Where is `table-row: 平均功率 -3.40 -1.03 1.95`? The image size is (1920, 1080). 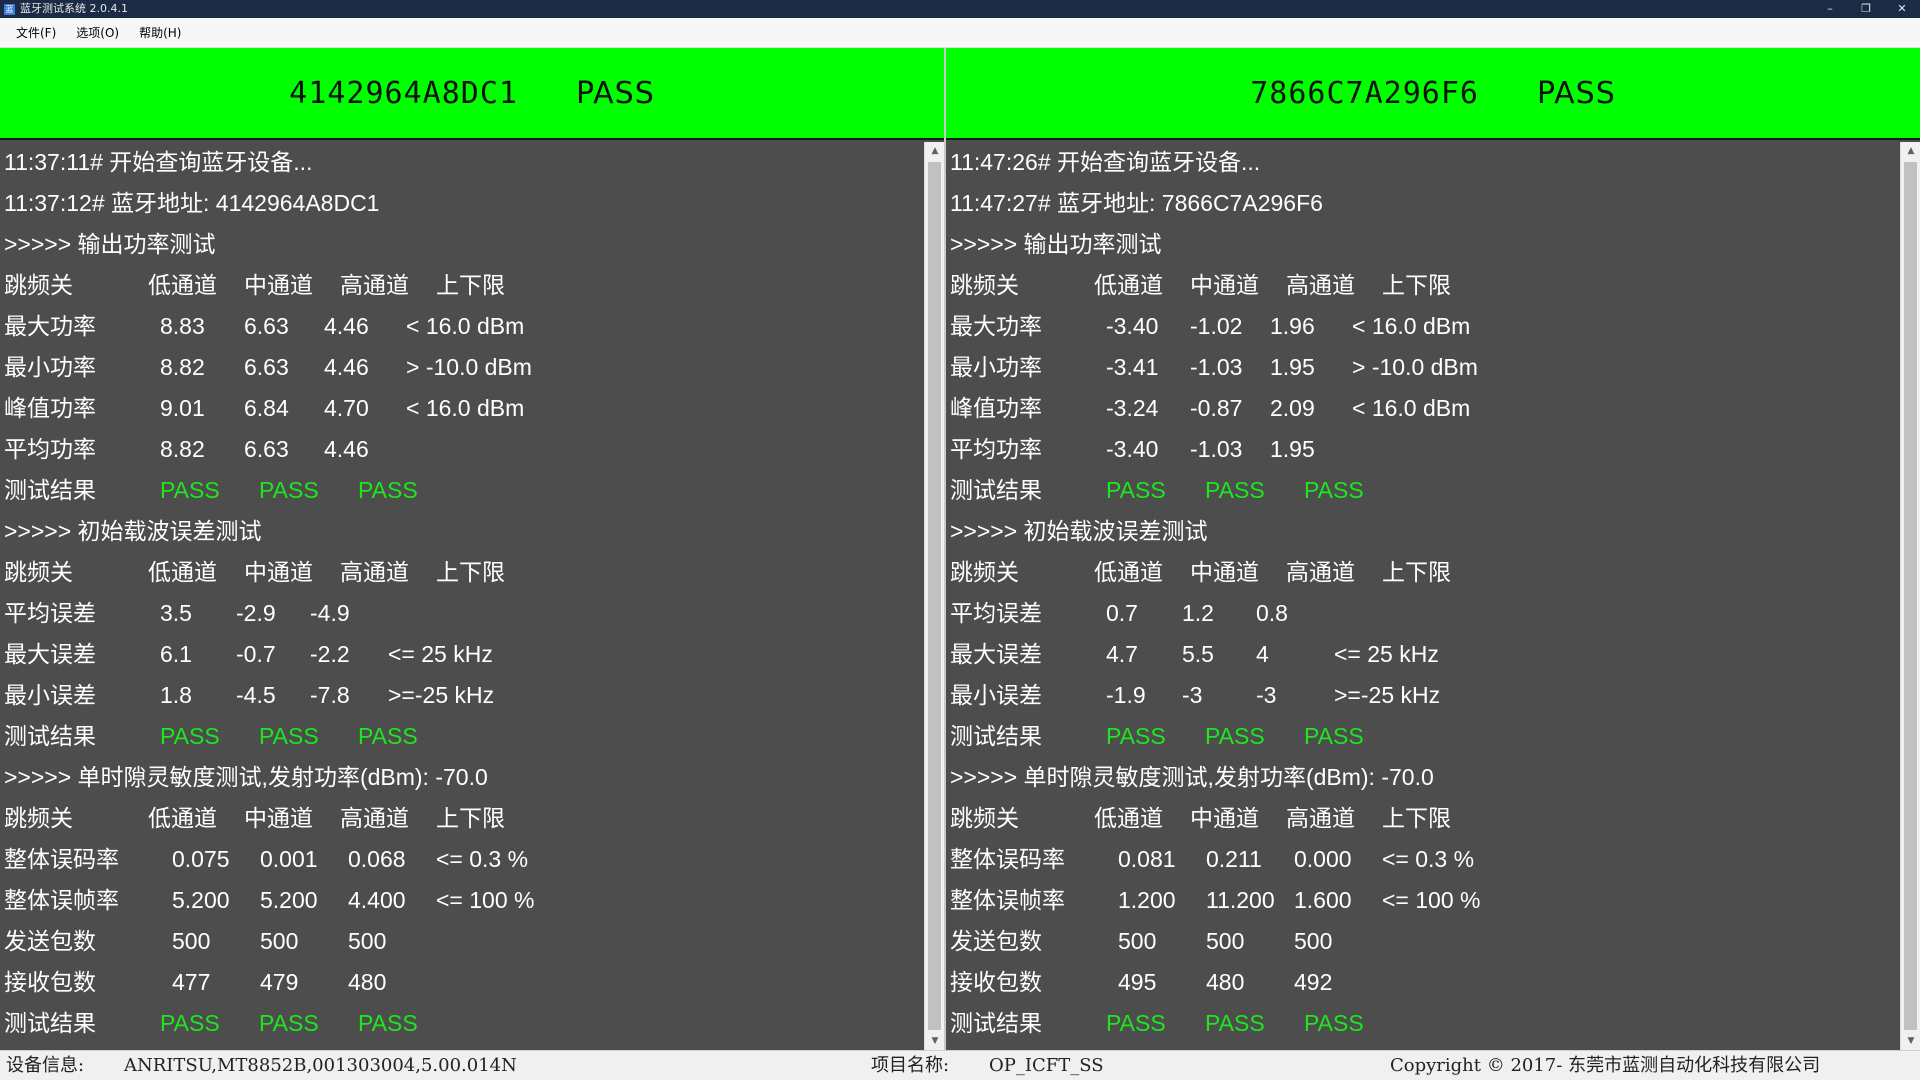
table-row: 平均功率 -3.40 -1.03 1.95 is located at coordinates (1400, 449).